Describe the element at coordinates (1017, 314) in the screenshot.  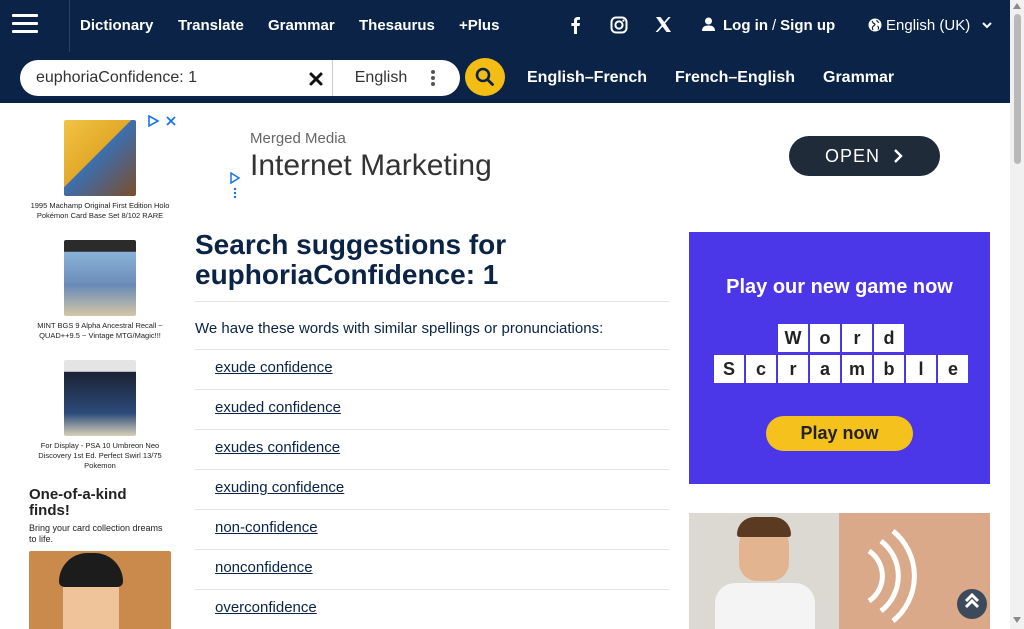
I see `scrollbar` at that location.